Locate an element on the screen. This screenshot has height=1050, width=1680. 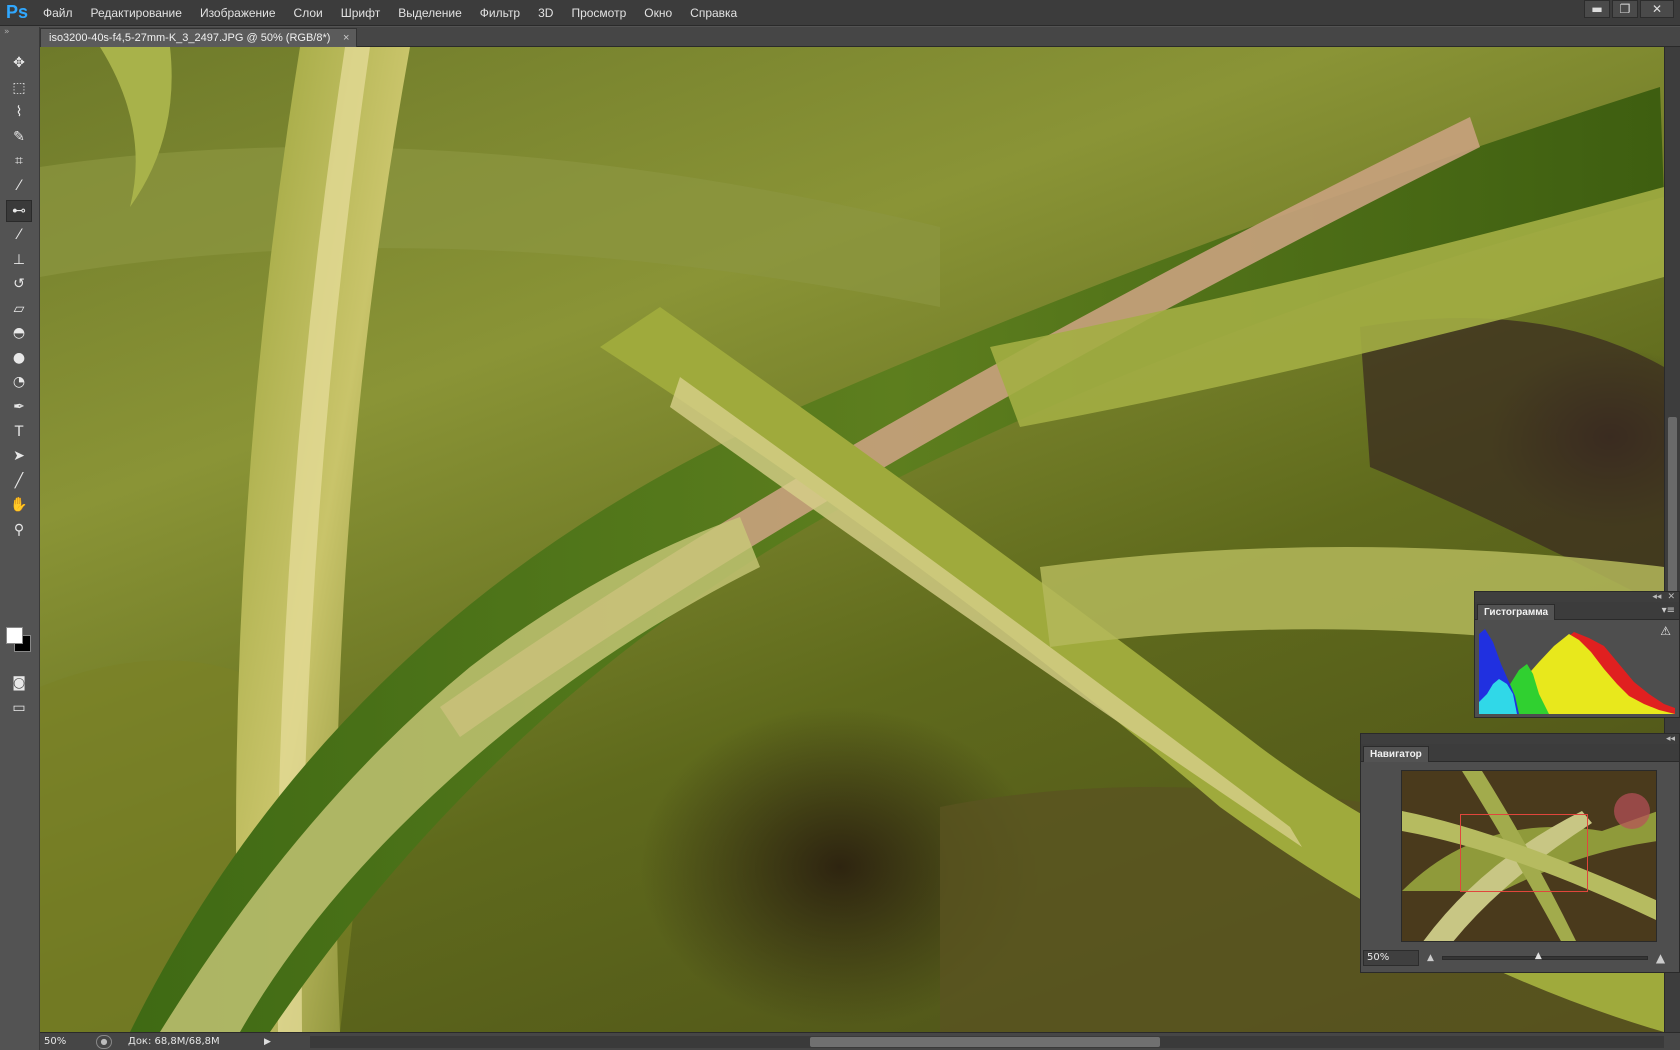
horizontal-scrollbar is located at coordinates (987, 1042).